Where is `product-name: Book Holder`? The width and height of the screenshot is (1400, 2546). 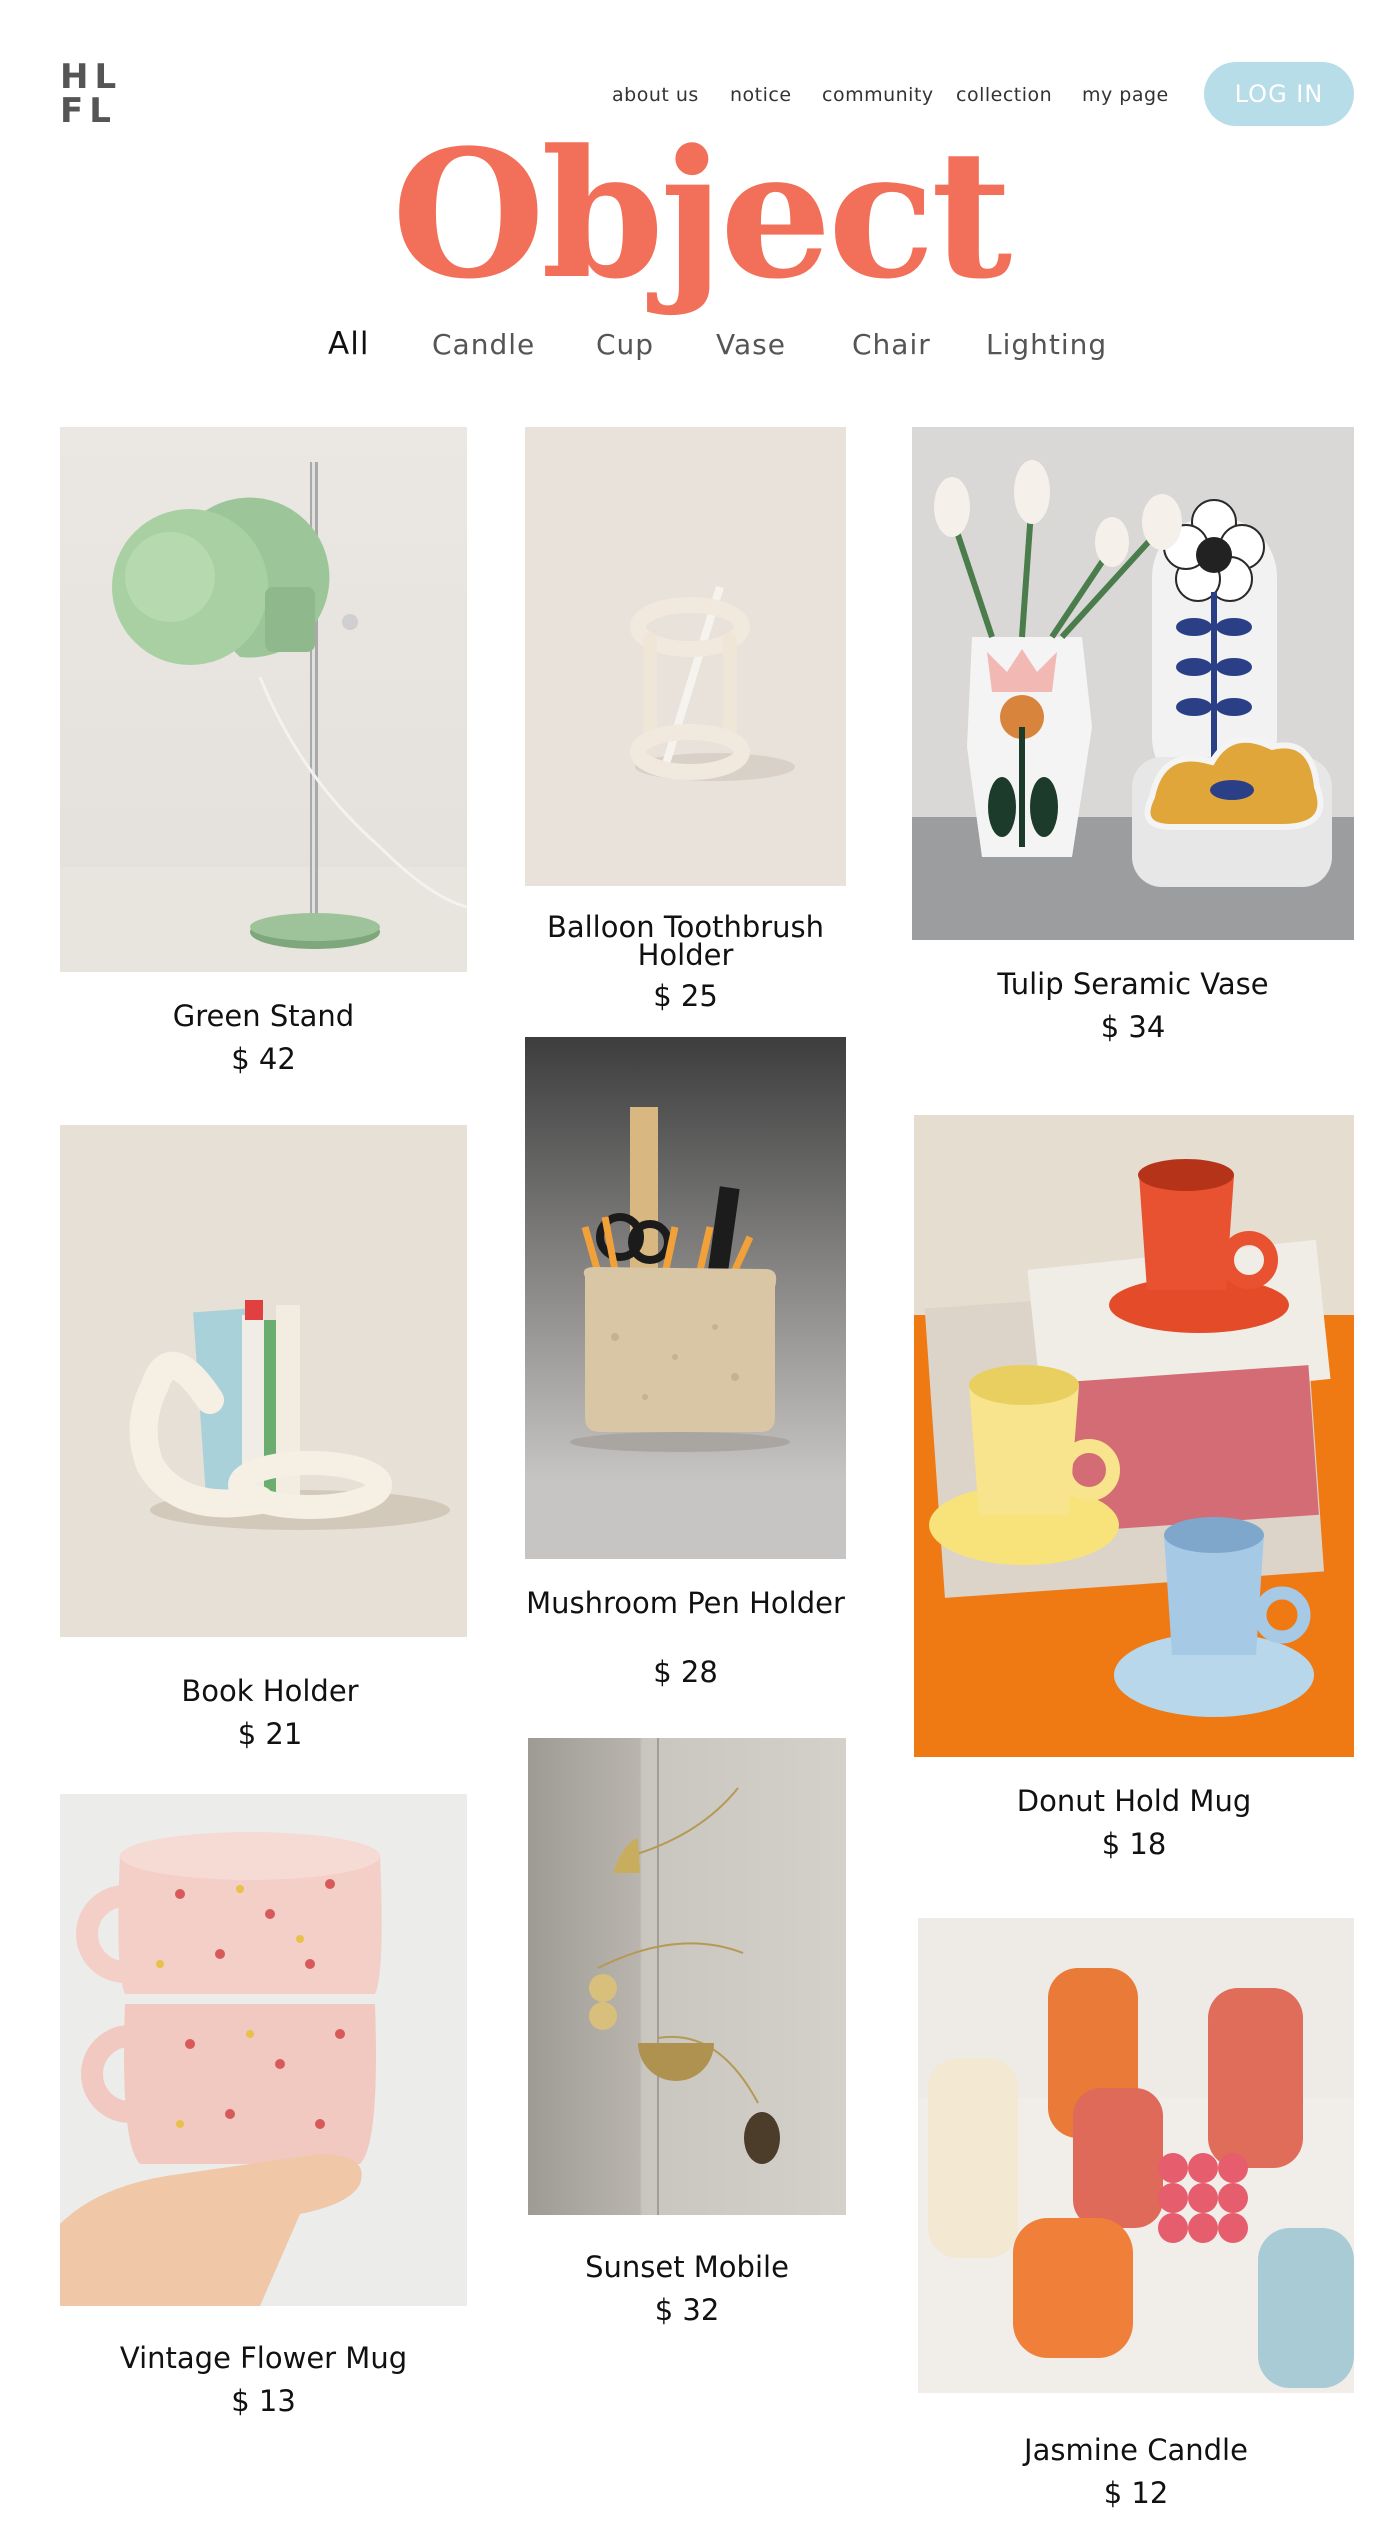 product-name: Book Holder is located at coordinates (270, 1691).